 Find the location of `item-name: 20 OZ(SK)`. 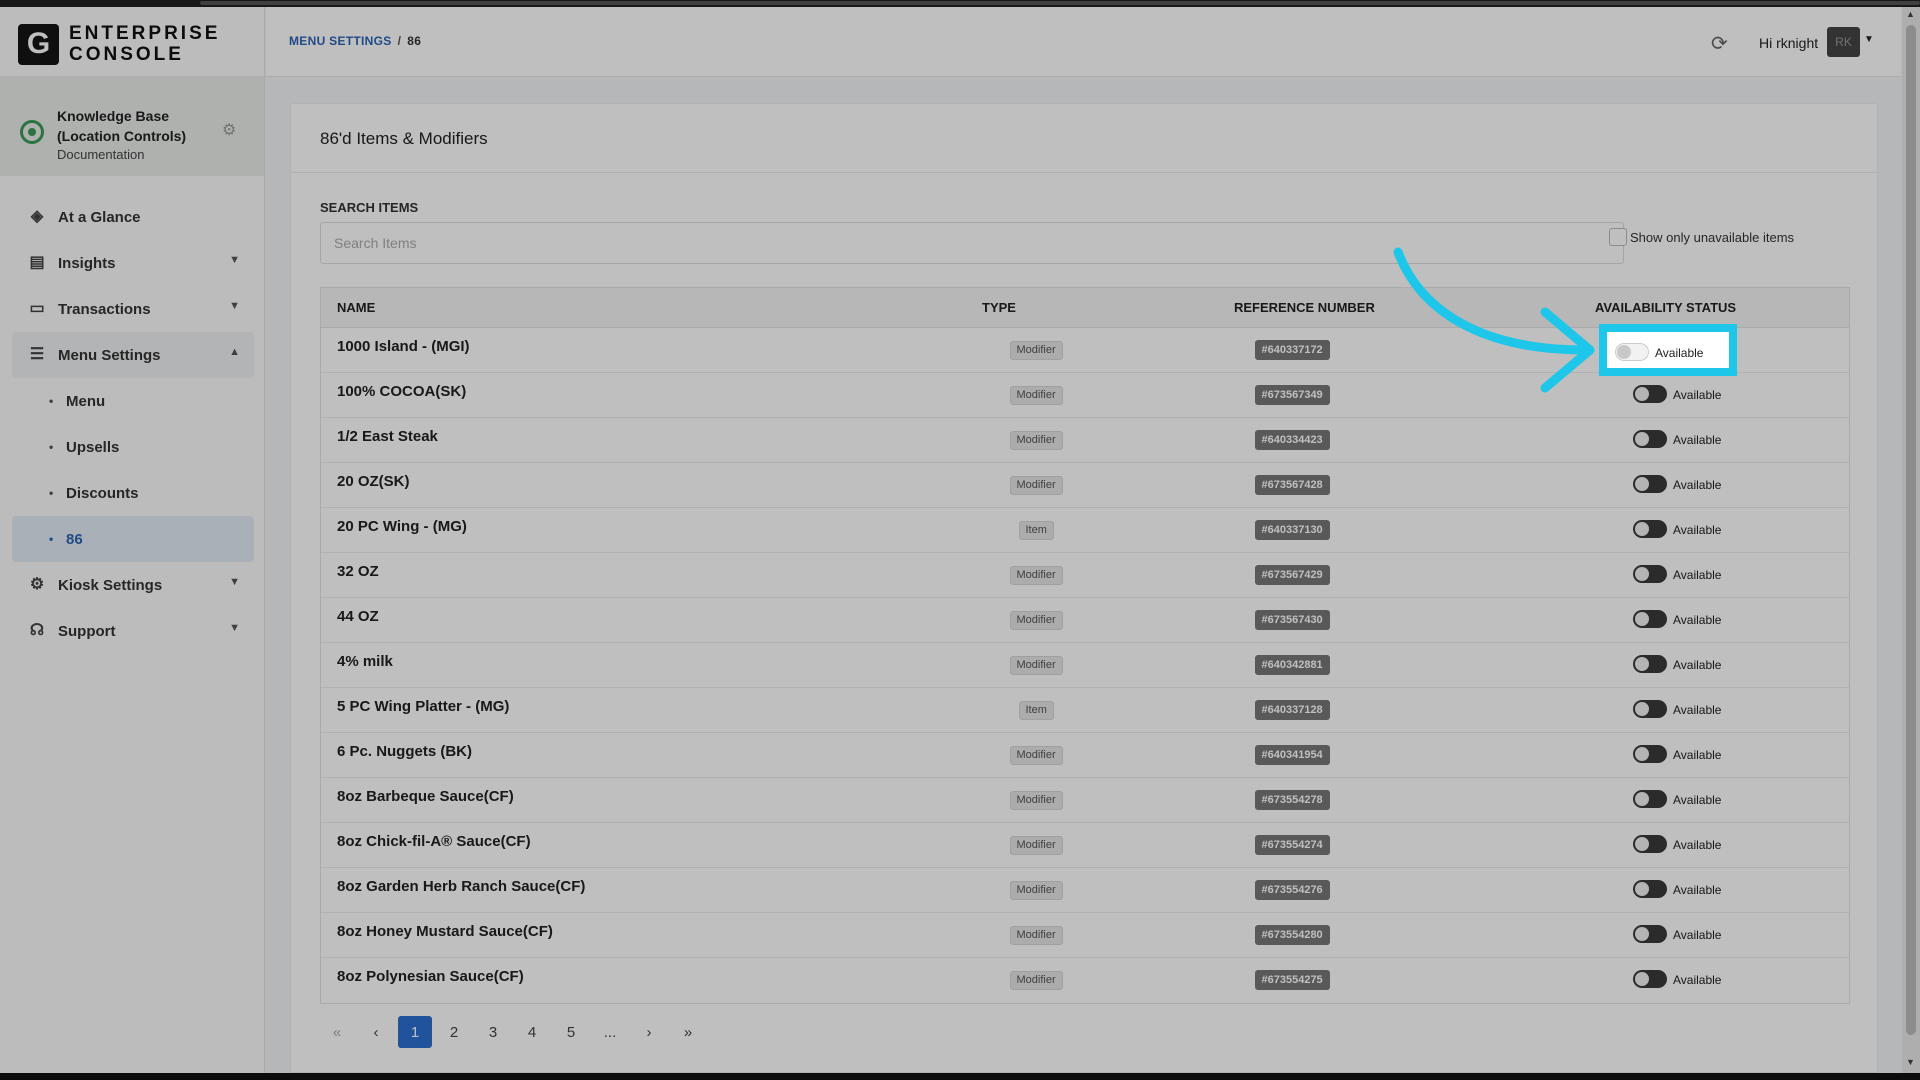

item-name: 20 OZ(SK) is located at coordinates (373, 481).